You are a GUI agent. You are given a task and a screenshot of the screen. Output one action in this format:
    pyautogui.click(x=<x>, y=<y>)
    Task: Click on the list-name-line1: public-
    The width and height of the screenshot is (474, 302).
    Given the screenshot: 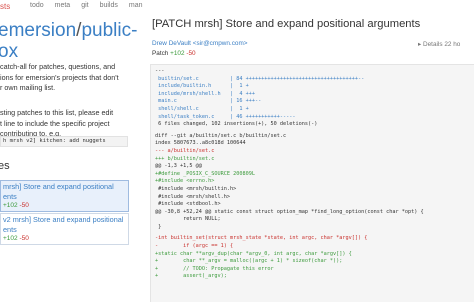 What is the action you would take?
    pyautogui.click(x=109, y=30)
    